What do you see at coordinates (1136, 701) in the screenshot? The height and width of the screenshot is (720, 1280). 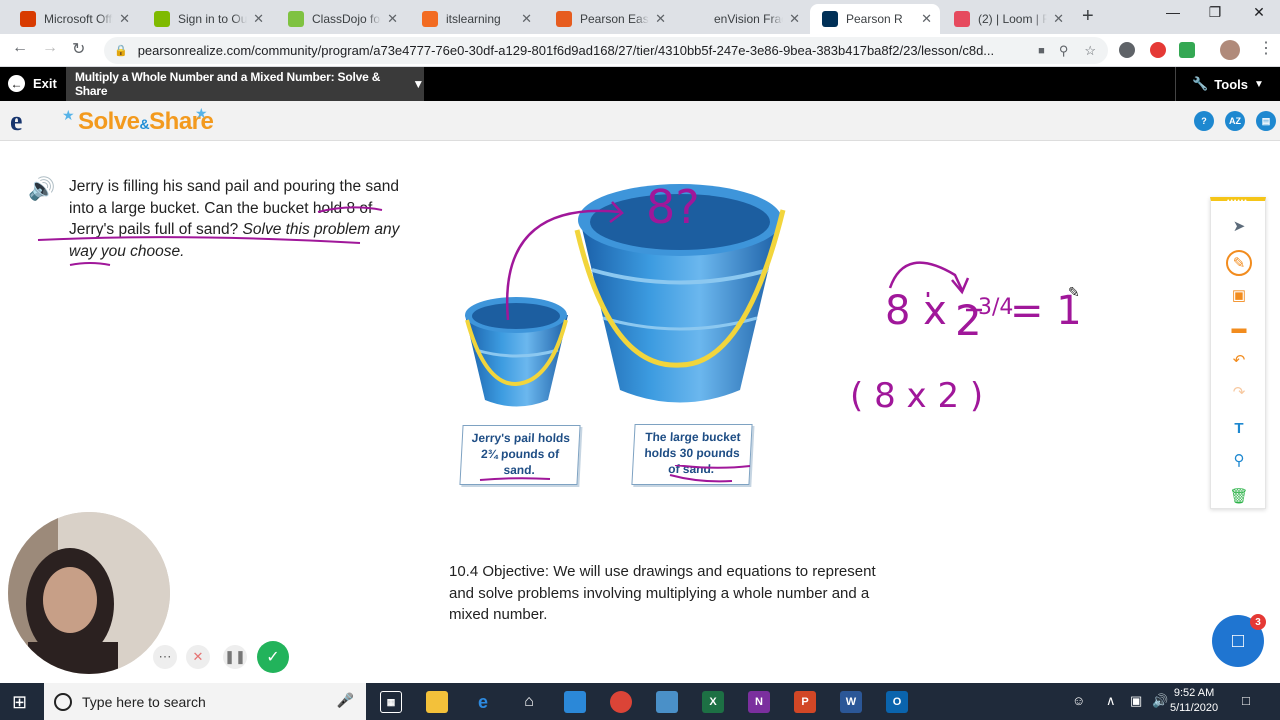 I see `network-icon: ▣` at bounding box center [1136, 701].